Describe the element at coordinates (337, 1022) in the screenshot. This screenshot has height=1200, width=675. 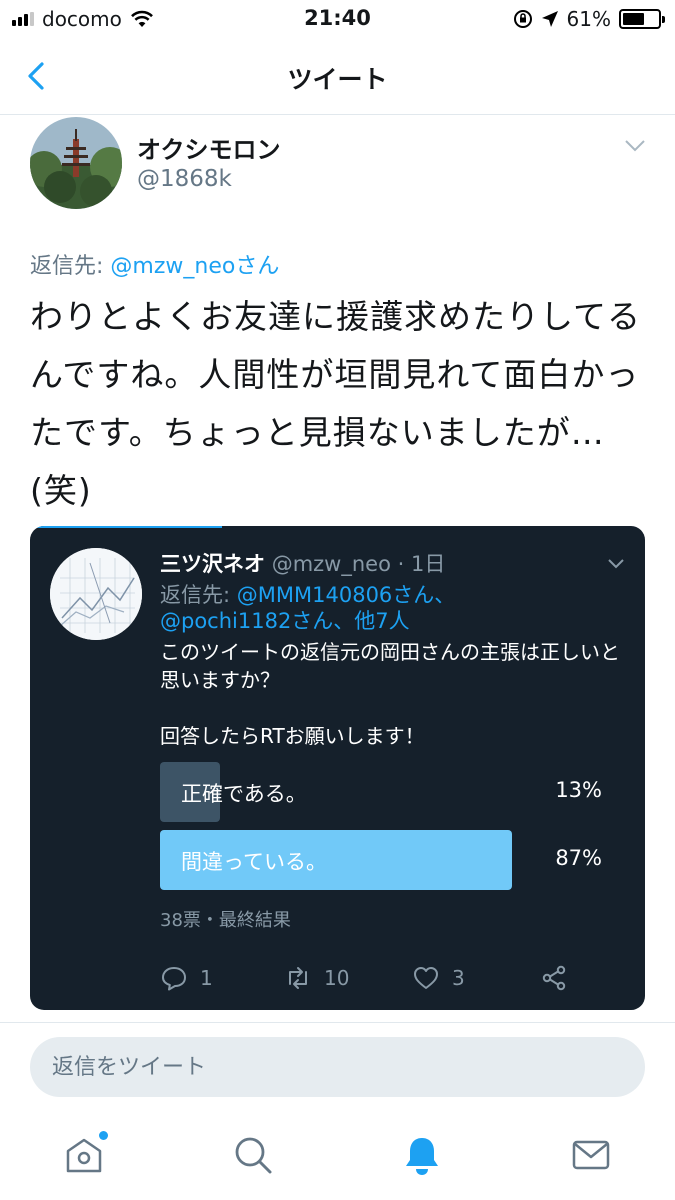
I see `divider` at that location.